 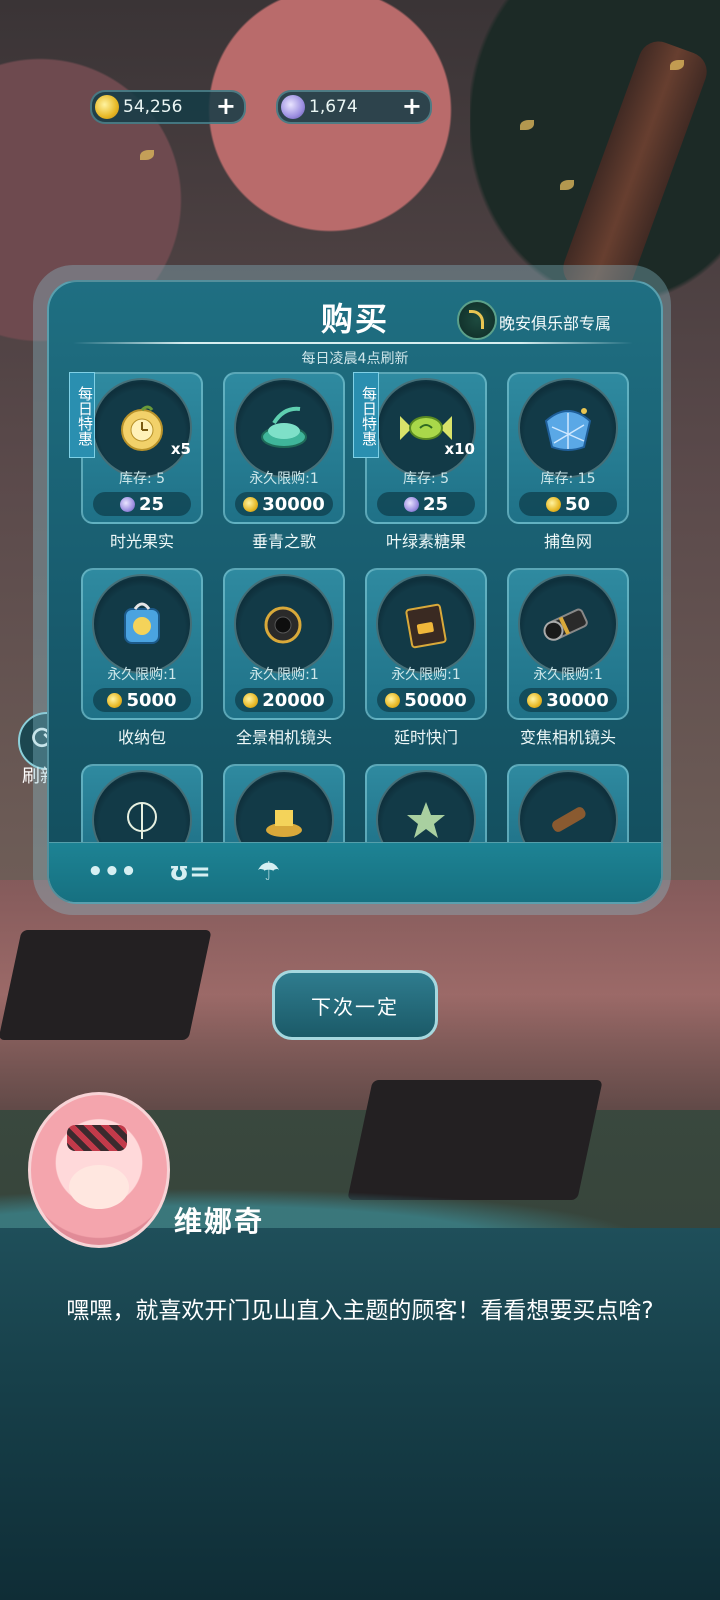 What do you see at coordinates (477, 320) in the screenshot?
I see `club-icon` at bounding box center [477, 320].